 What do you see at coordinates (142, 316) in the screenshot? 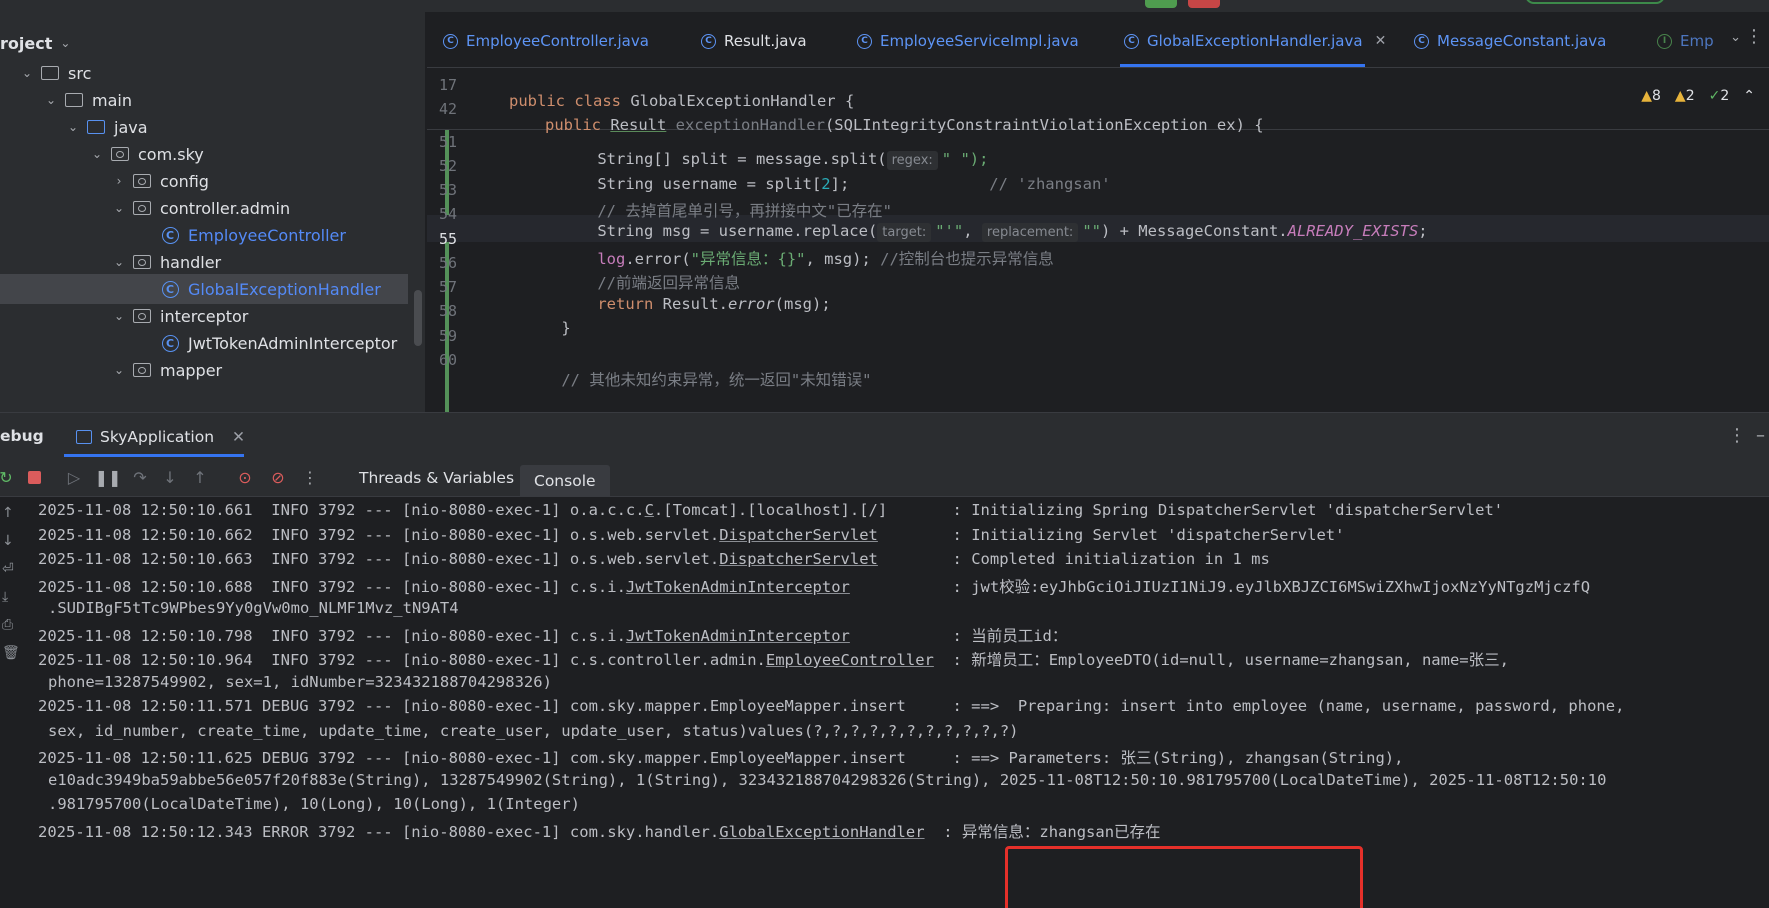
I see `package-icon` at bounding box center [142, 316].